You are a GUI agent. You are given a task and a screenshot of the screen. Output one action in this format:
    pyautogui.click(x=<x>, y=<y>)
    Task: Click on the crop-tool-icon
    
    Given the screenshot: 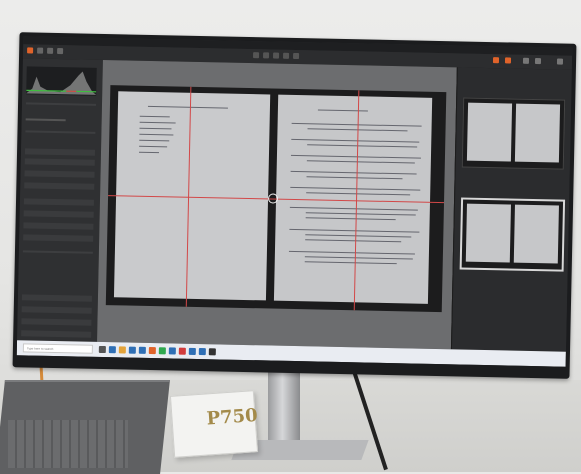 What is the action you would take?
    pyautogui.click(x=266, y=55)
    